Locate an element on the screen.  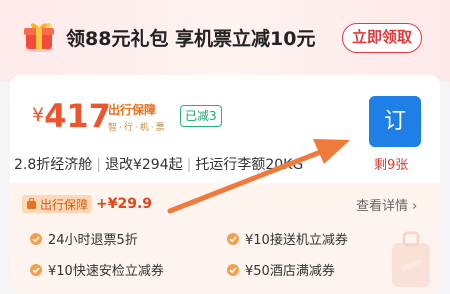
banner-promo-text: 领88元礼包 享机票立减10元 is located at coordinates (191, 39).